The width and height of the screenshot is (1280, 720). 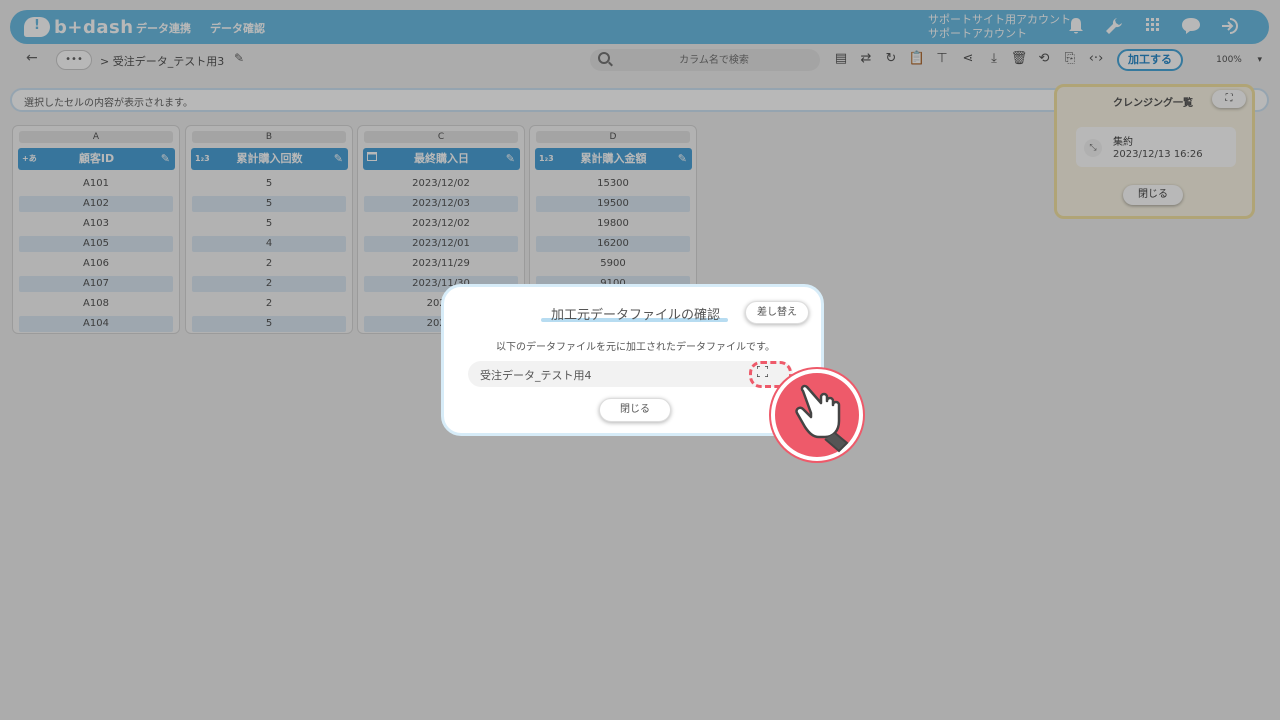 I want to click on pointer-hint, so click(x=817, y=415).